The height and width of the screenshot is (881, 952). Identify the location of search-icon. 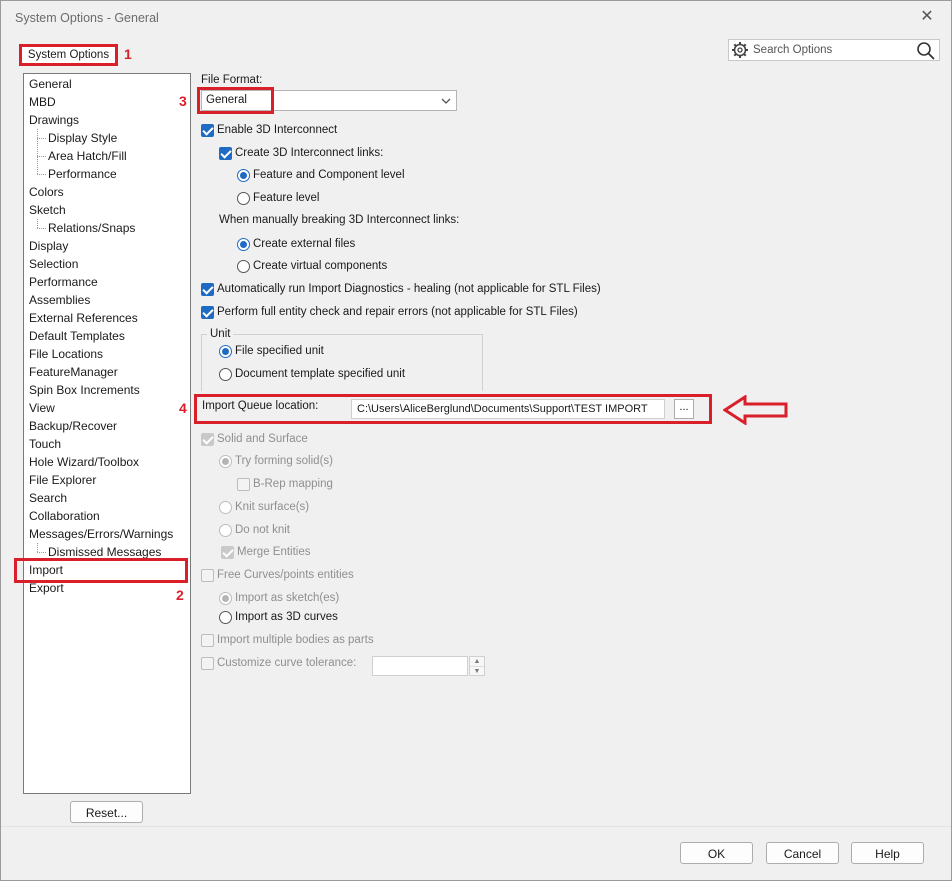
(926, 51).